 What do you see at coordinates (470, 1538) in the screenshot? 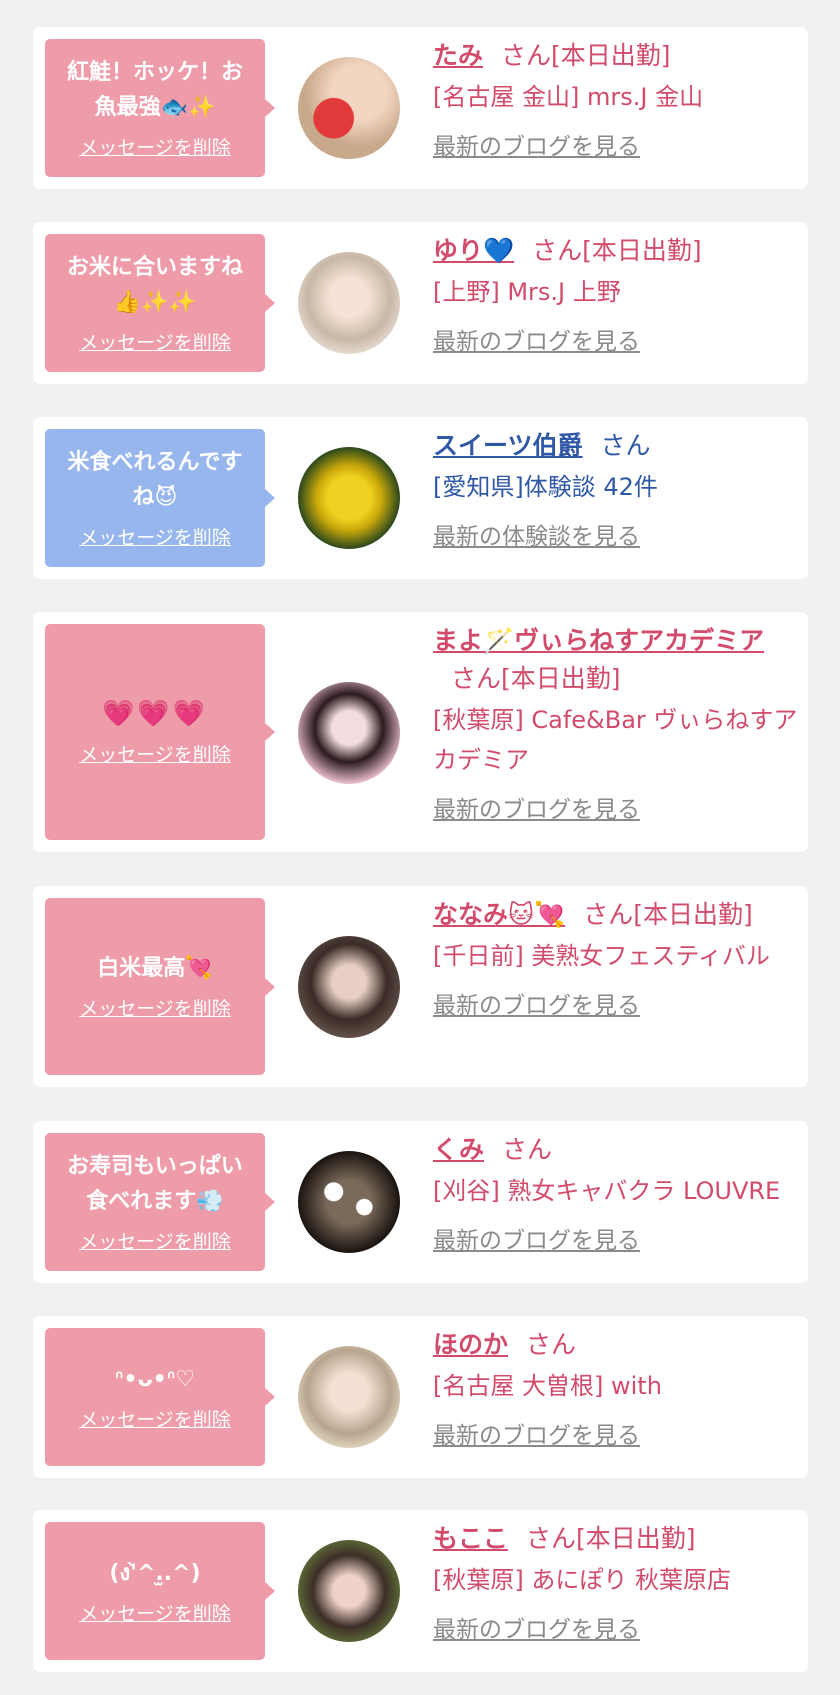
I see `sender-name-link: もここ` at bounding box center [470, 1538].